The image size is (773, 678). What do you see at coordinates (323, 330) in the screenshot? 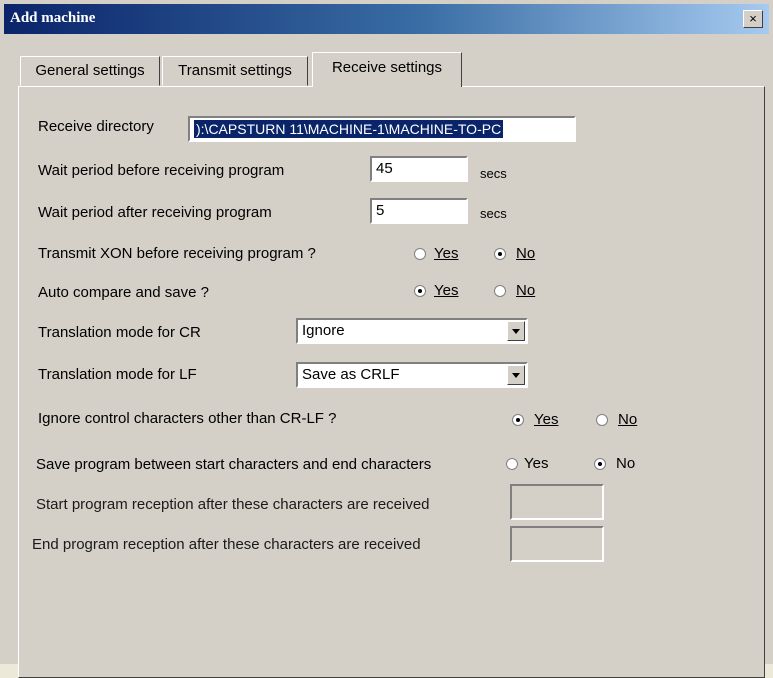
I see `cr-translation-value: Ignore` at bounding box center [323, 330].